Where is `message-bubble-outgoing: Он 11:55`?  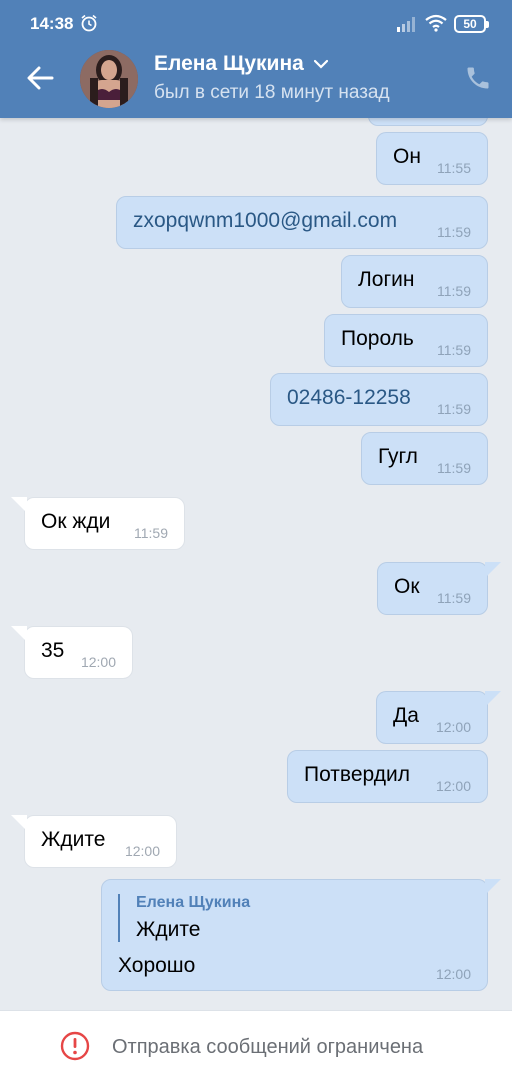
message-bubble-outgoing: Он 11:55 is located at coordinates (432, 158).